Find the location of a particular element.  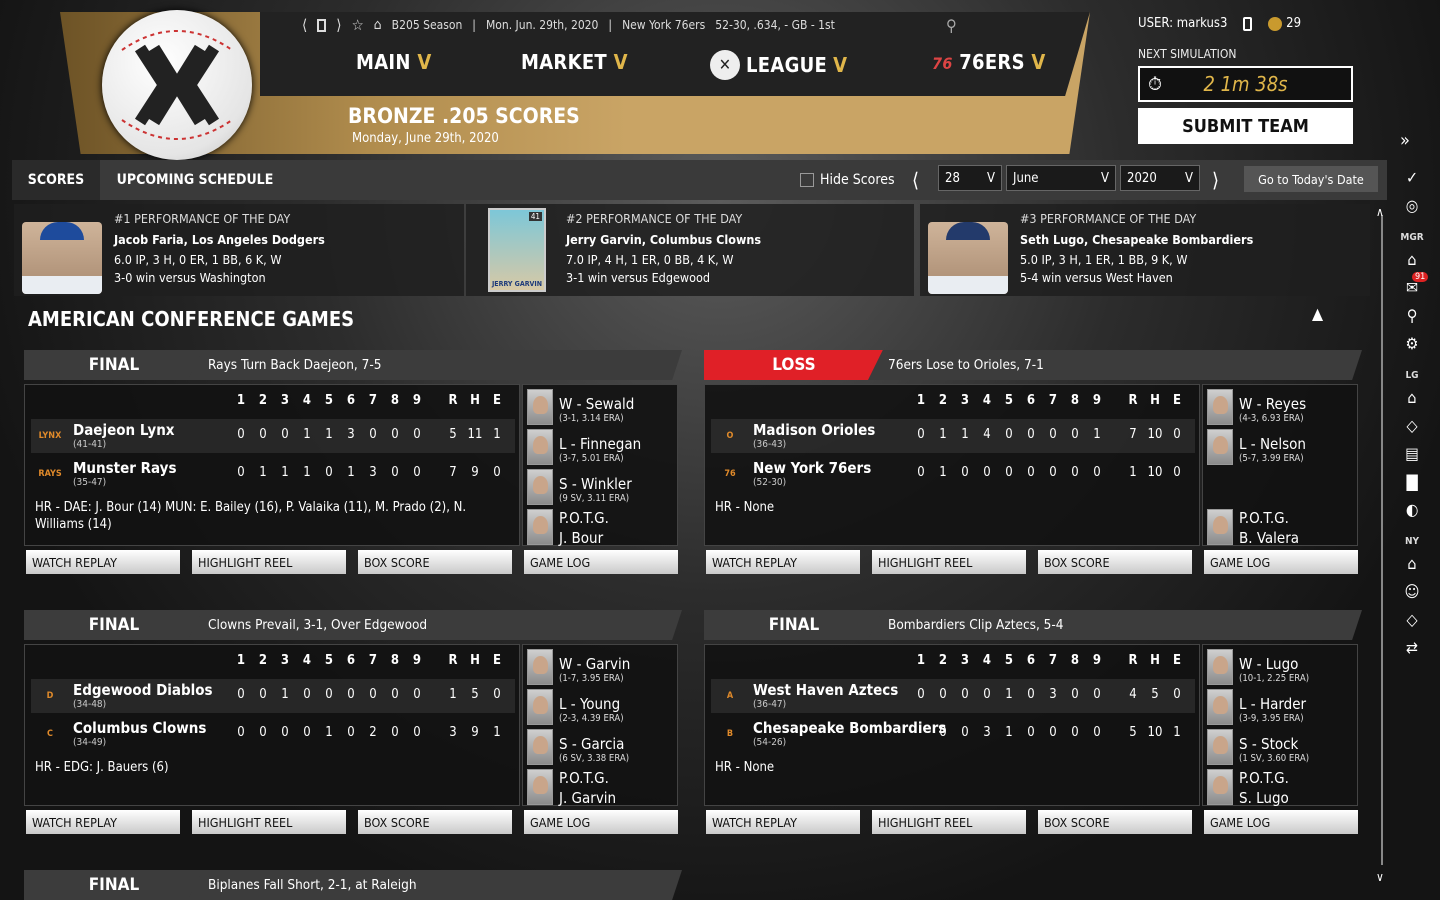

phone-icon is located at coordinates (1248, 23).